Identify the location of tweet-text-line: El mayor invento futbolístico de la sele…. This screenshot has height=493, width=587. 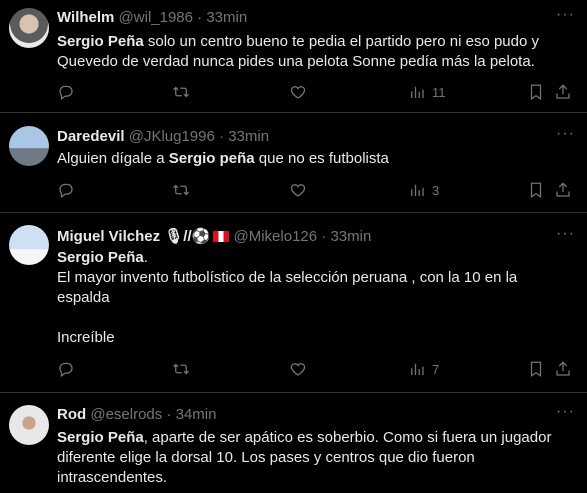
(287, 277).